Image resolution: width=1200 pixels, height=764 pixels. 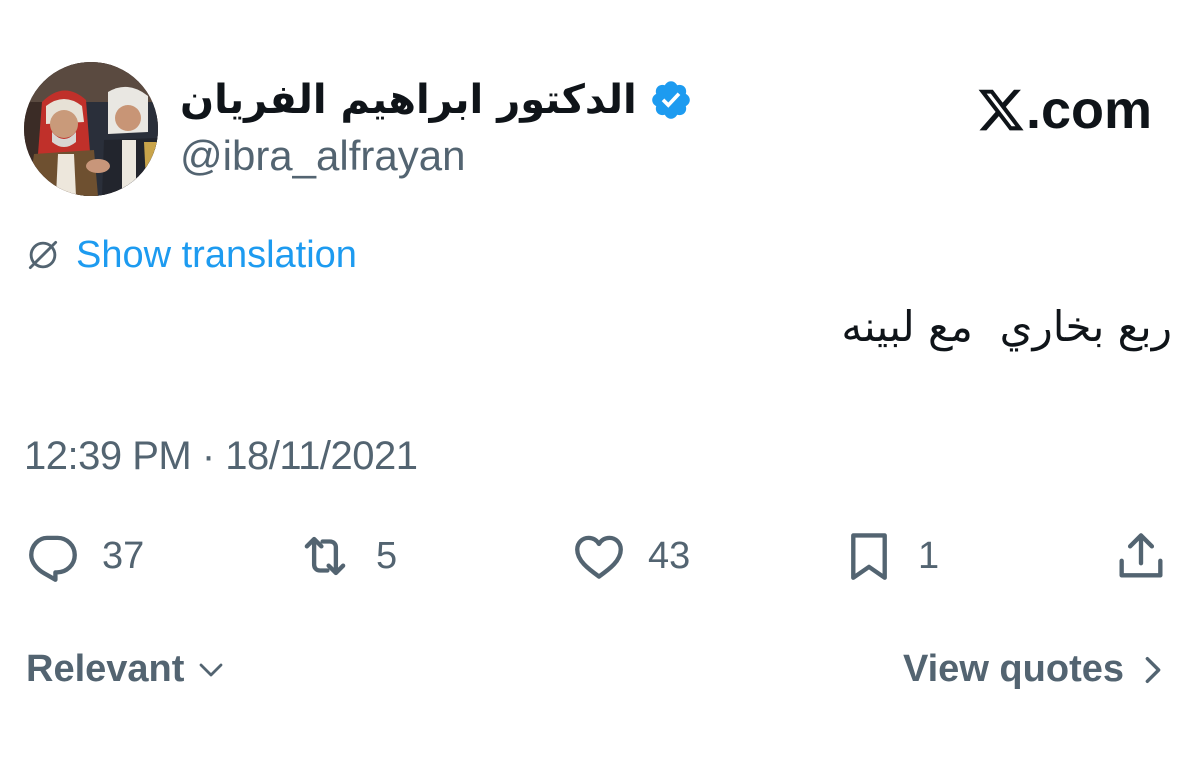 What do you see at coordinates (53, 558) in the screenshot?
I see `reply-icon` at bounding box center [53, 558].